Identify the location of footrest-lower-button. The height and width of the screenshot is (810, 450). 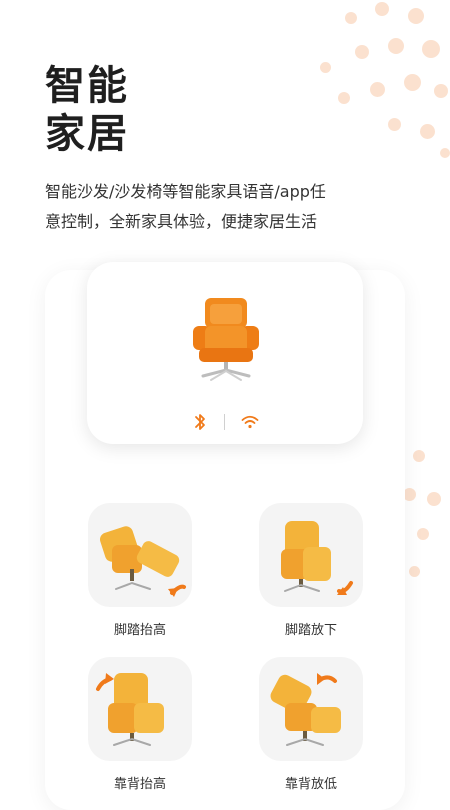
(311, 555).